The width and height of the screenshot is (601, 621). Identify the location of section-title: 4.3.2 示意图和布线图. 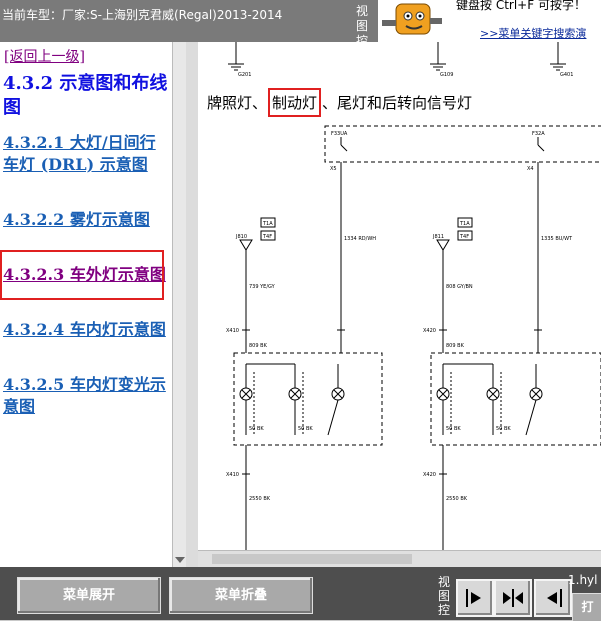
(85, 95).